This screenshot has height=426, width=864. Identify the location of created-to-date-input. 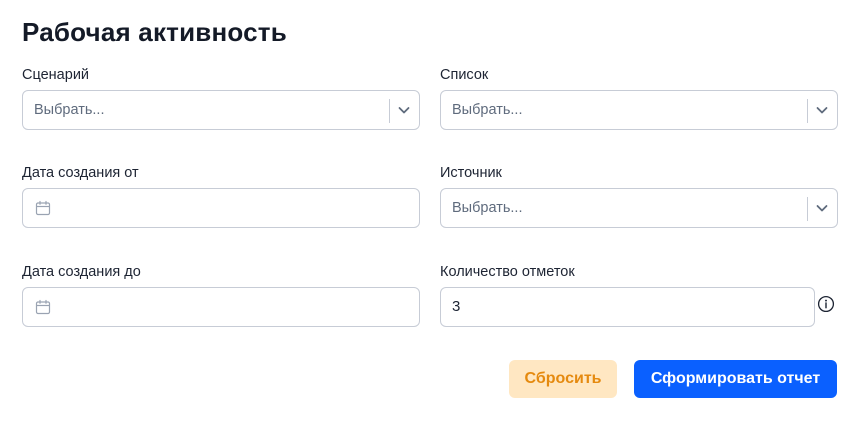
(221, 307).